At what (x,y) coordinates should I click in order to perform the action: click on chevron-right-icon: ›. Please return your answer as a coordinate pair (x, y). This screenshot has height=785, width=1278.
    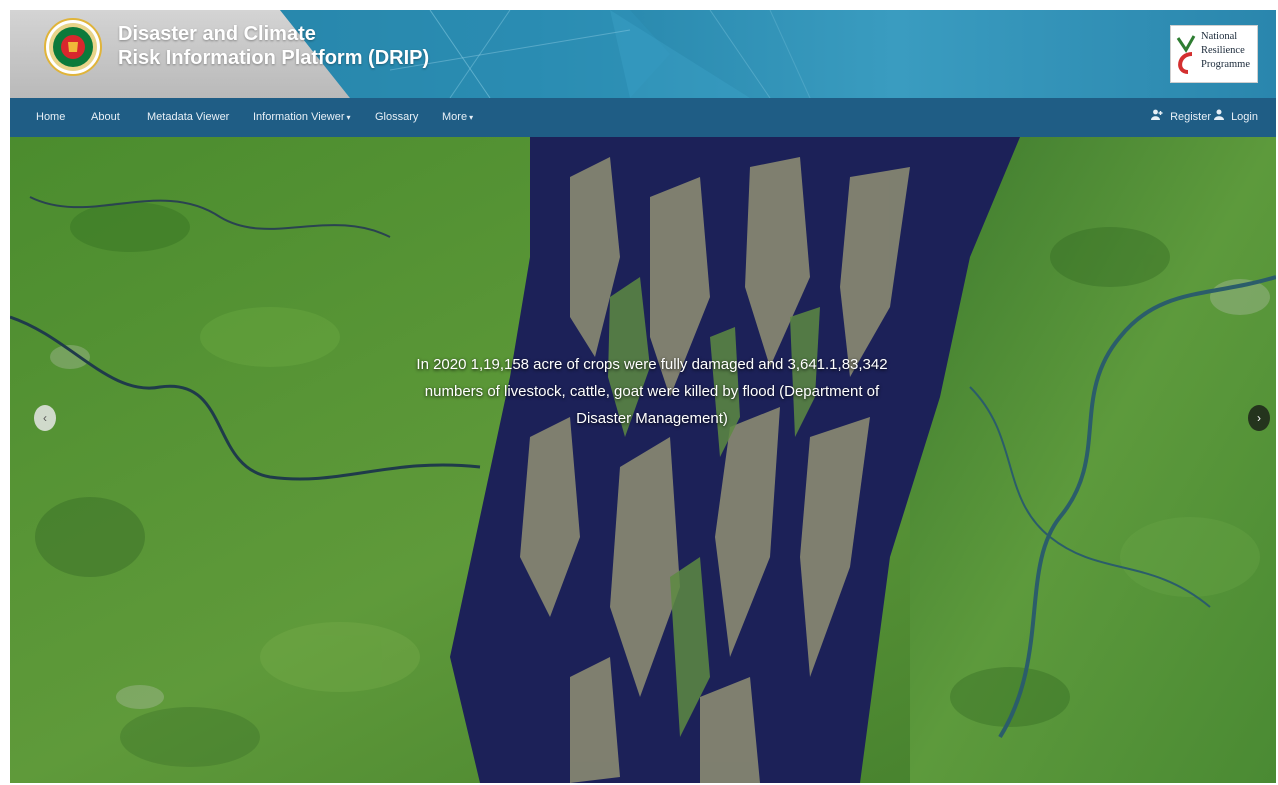
    Looking at the image, I should click on (1259, 418).